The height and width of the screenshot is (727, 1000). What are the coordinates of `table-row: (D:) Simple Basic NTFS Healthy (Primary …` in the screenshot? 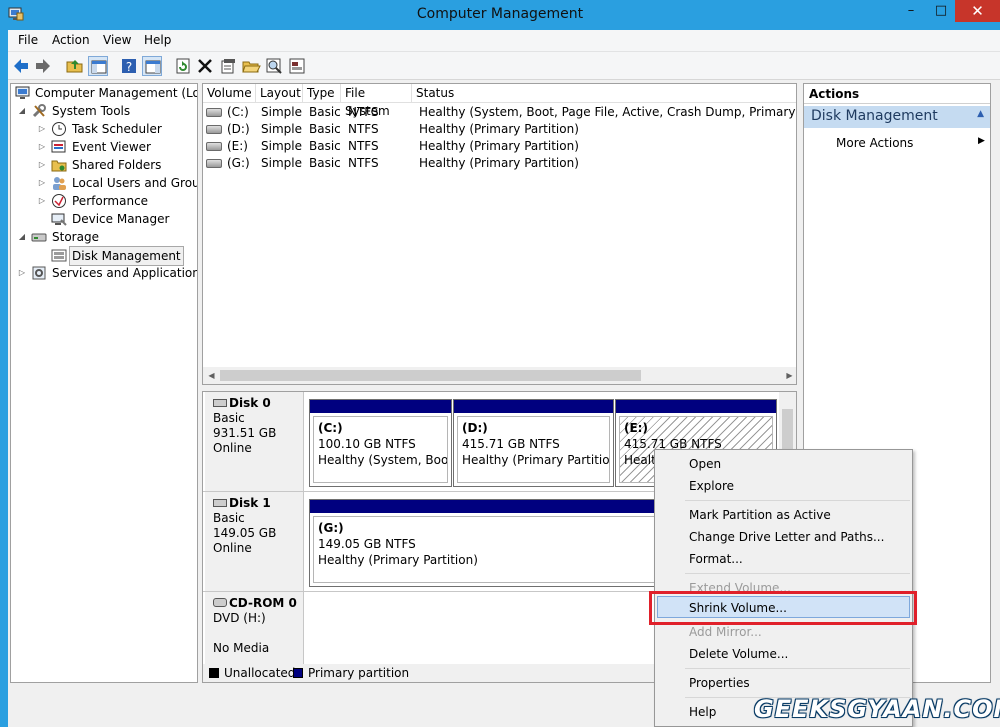 It's located at (499, 129).